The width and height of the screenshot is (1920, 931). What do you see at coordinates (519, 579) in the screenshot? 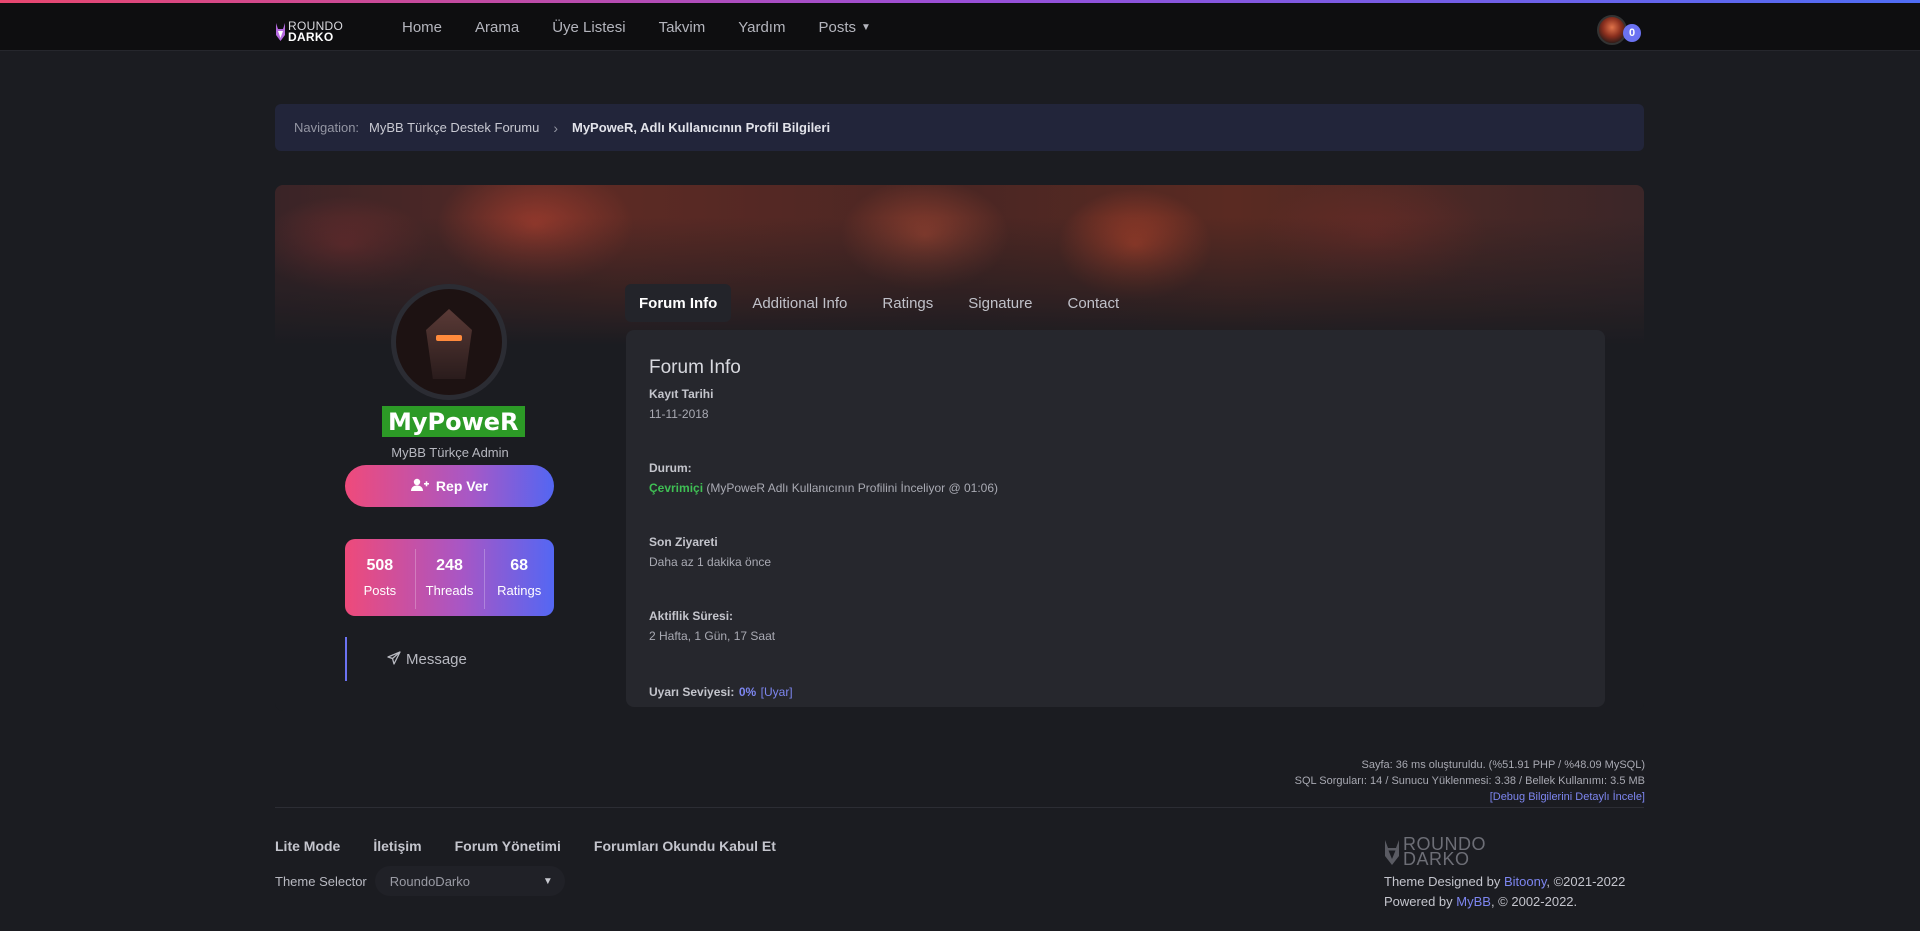
I see `stat-ratings: 68 Ratings` at bounding box center [519, 579].